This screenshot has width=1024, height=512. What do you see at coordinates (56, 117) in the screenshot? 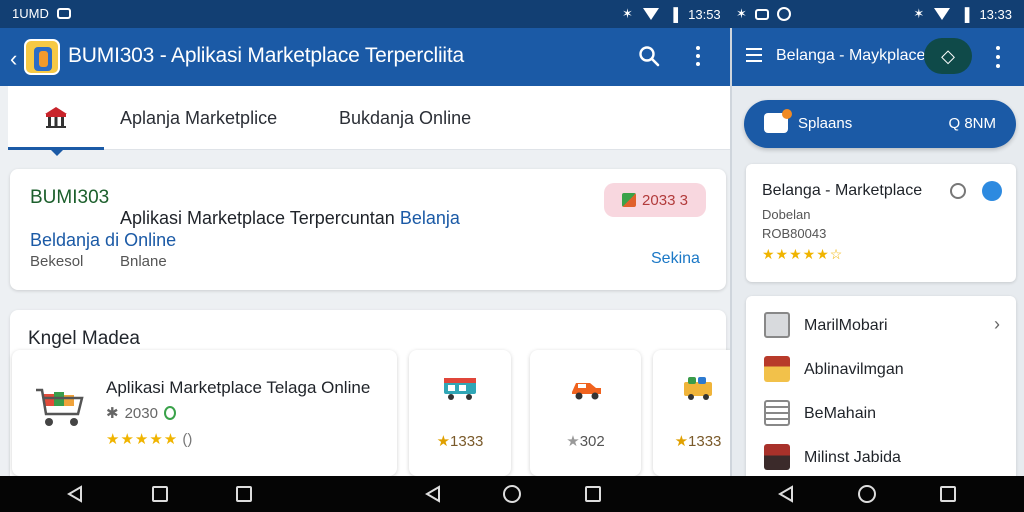
I see `home-icon` at bounding box center [56, 117].